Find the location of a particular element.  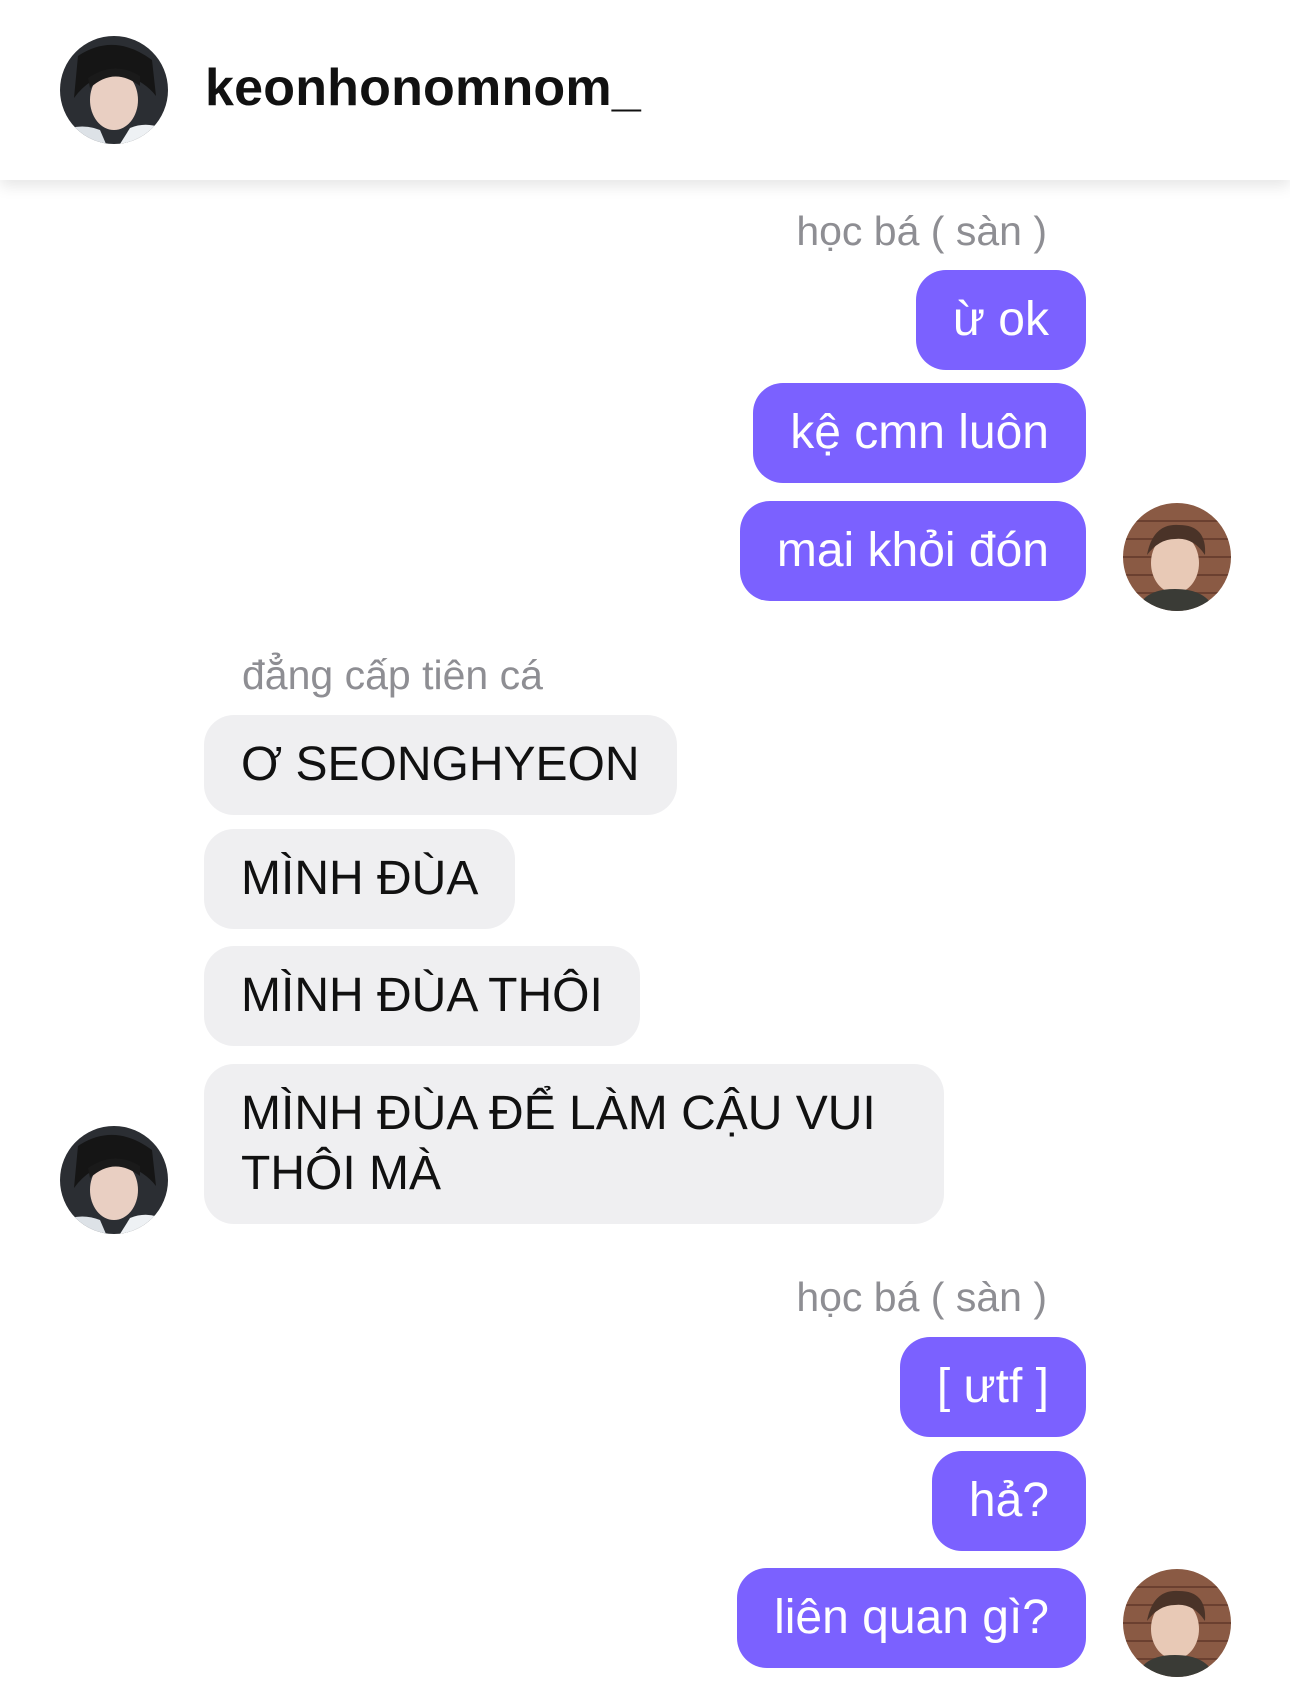

message-bubble: MÌNH ĐÙA THÔI is located at coordinates (422, 996).